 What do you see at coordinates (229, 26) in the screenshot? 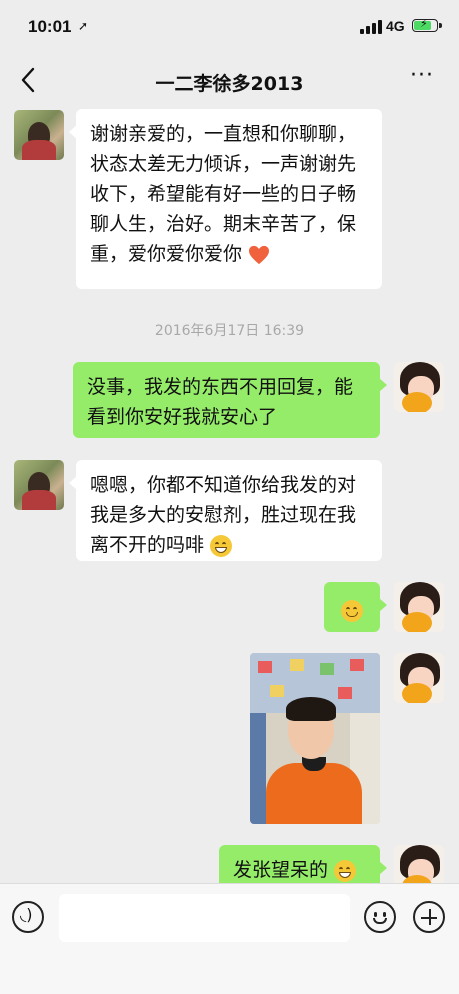
I see `status-bar: 10:01 ➚ 4G ⚡` at bounding box center [229, 26].